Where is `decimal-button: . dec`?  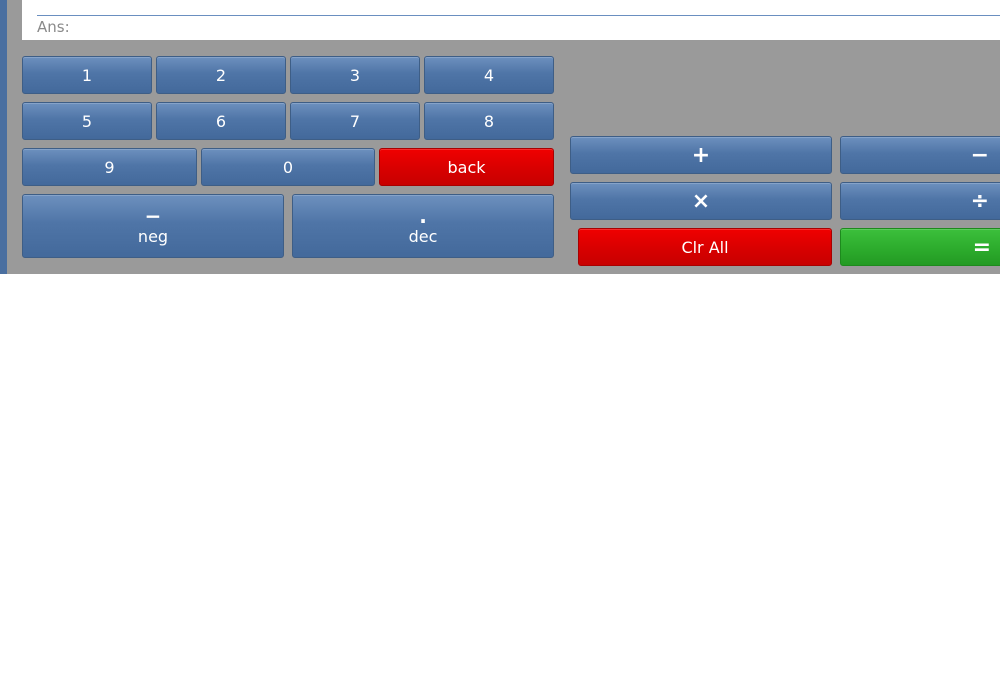 decimal-button: . dec is located at coordinates (423, 226).